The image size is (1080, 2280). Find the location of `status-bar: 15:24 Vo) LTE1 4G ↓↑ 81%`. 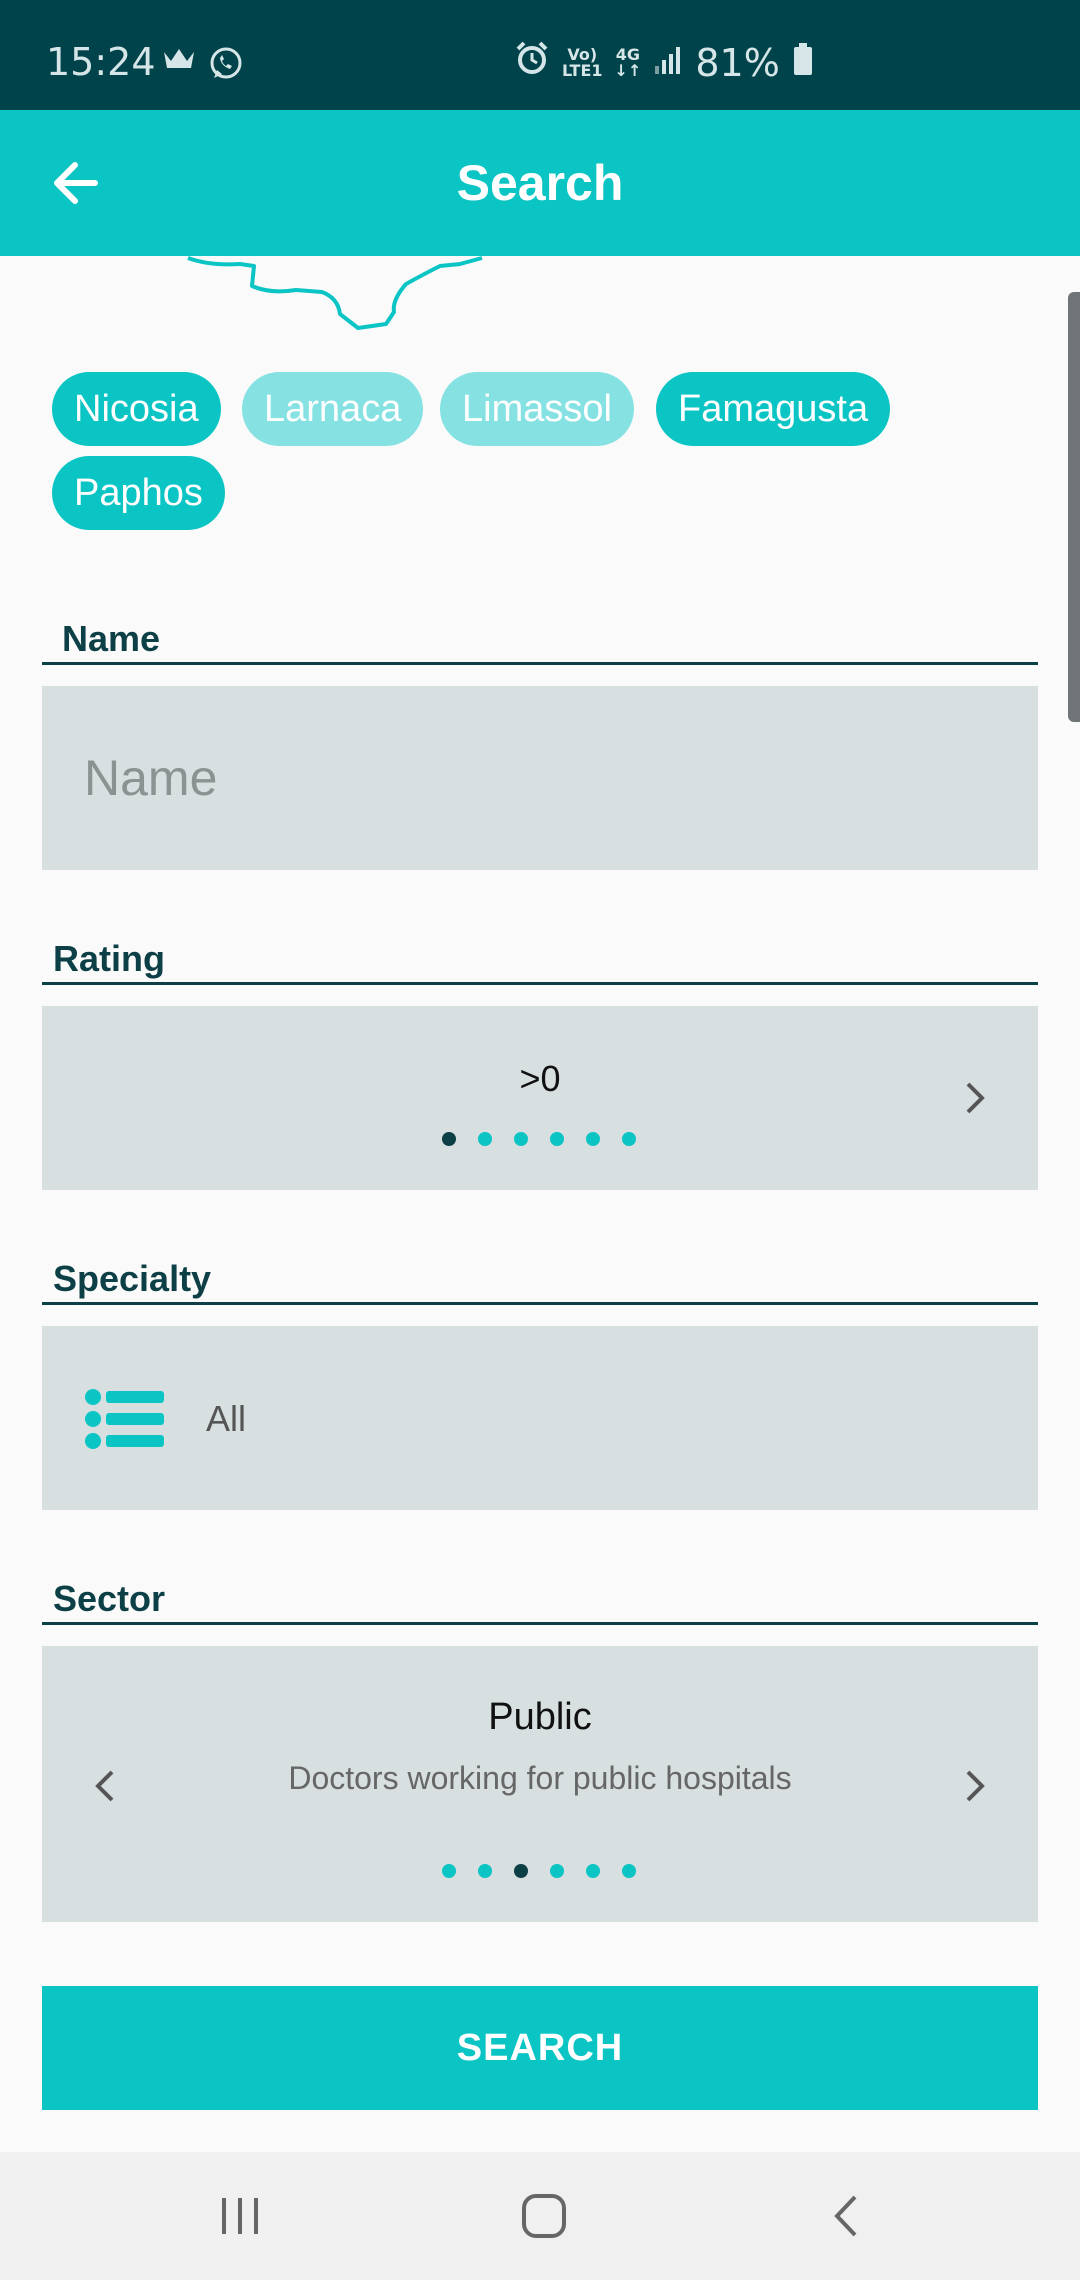

status-bar: 15:24 Vo) LTE1 4G ↓↑ 81% is located at coordinates (540, 55).